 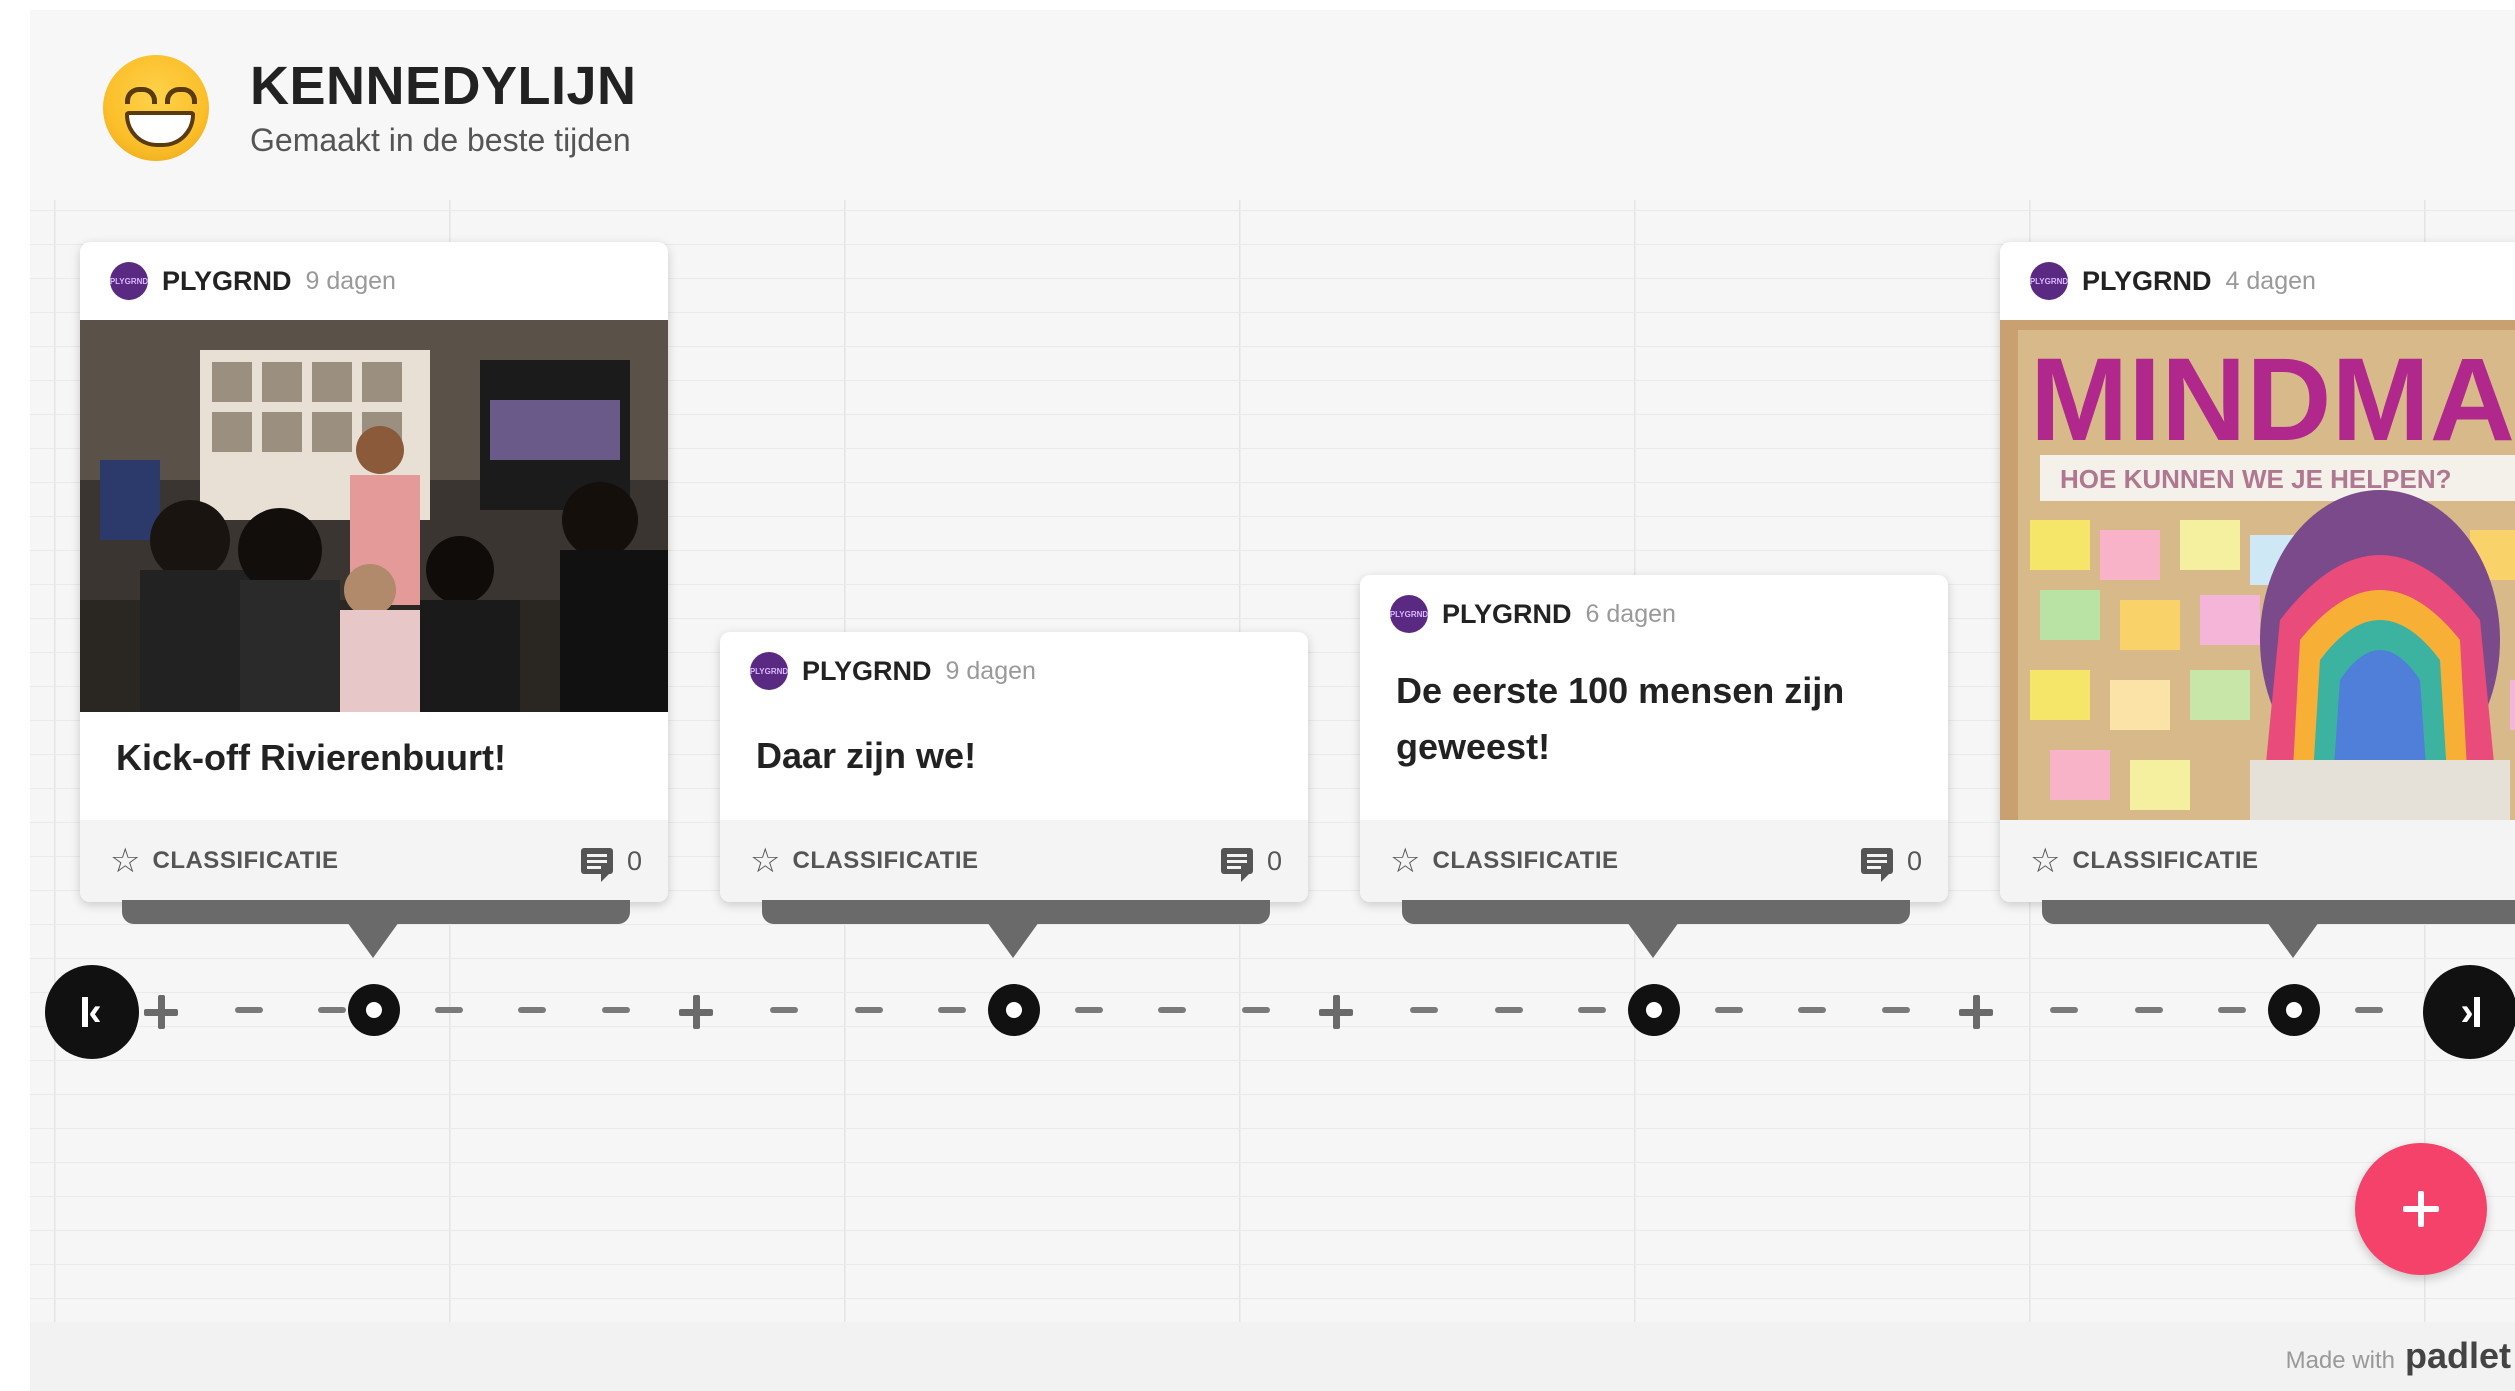 I want to click on post-title: Kick-off Rivierenbuurt!, so click(x=311, y=757).